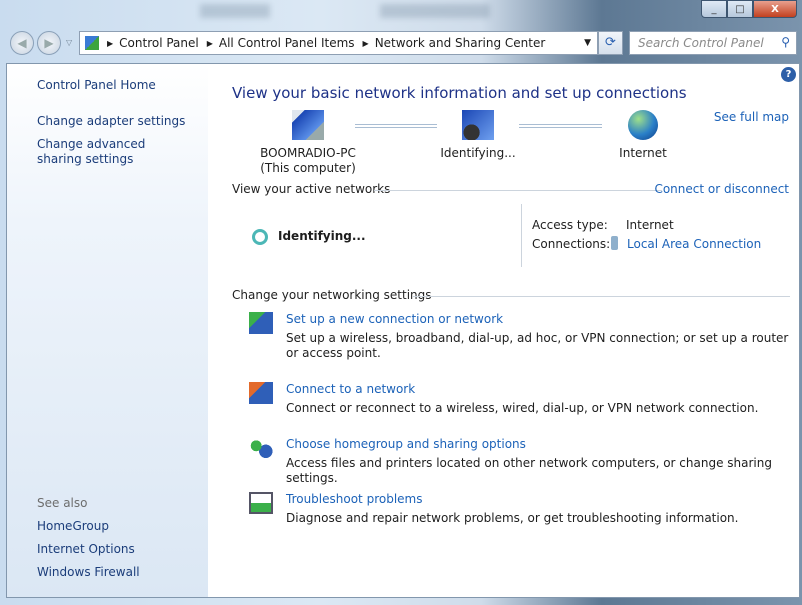 The height and width of the screenshot is (605, 802). What do you see at coordinates (460, 43) in the screenshot?
I see `breadcrumb-network-center: Network and Sharing Center` at bounding box center [460, 43].